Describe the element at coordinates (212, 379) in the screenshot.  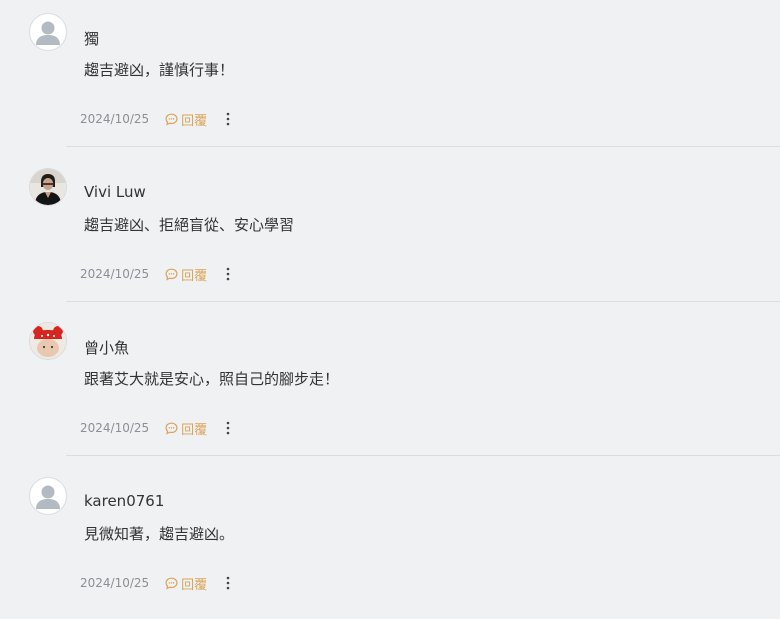
I see `comment-text: 跟著艾大就是安心，照自己的腳步走！` at that location.